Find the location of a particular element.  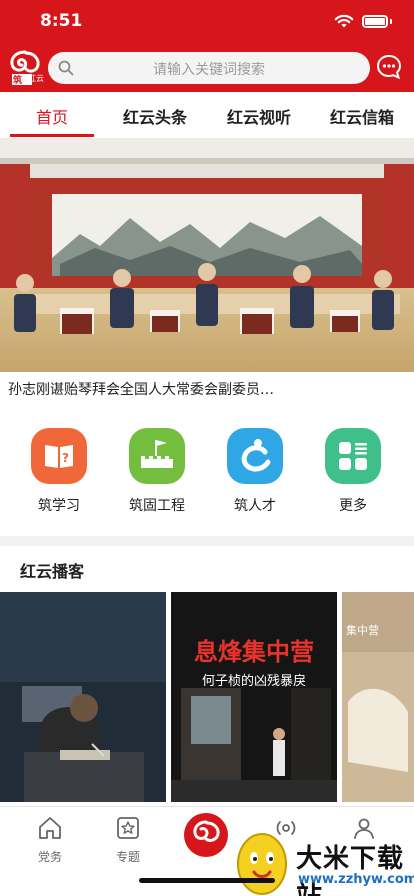

svg-text: 筑 is located at coordinates (17, 80).